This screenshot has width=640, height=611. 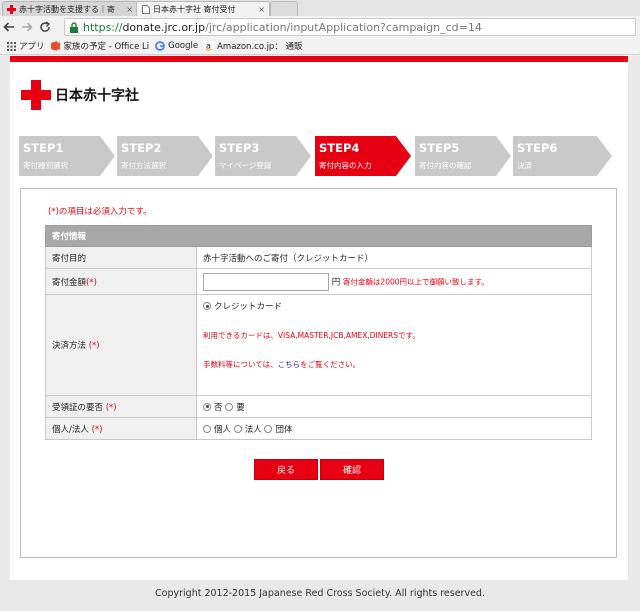 I want to click on step-number: STEP3, so click(x=239, y=148).